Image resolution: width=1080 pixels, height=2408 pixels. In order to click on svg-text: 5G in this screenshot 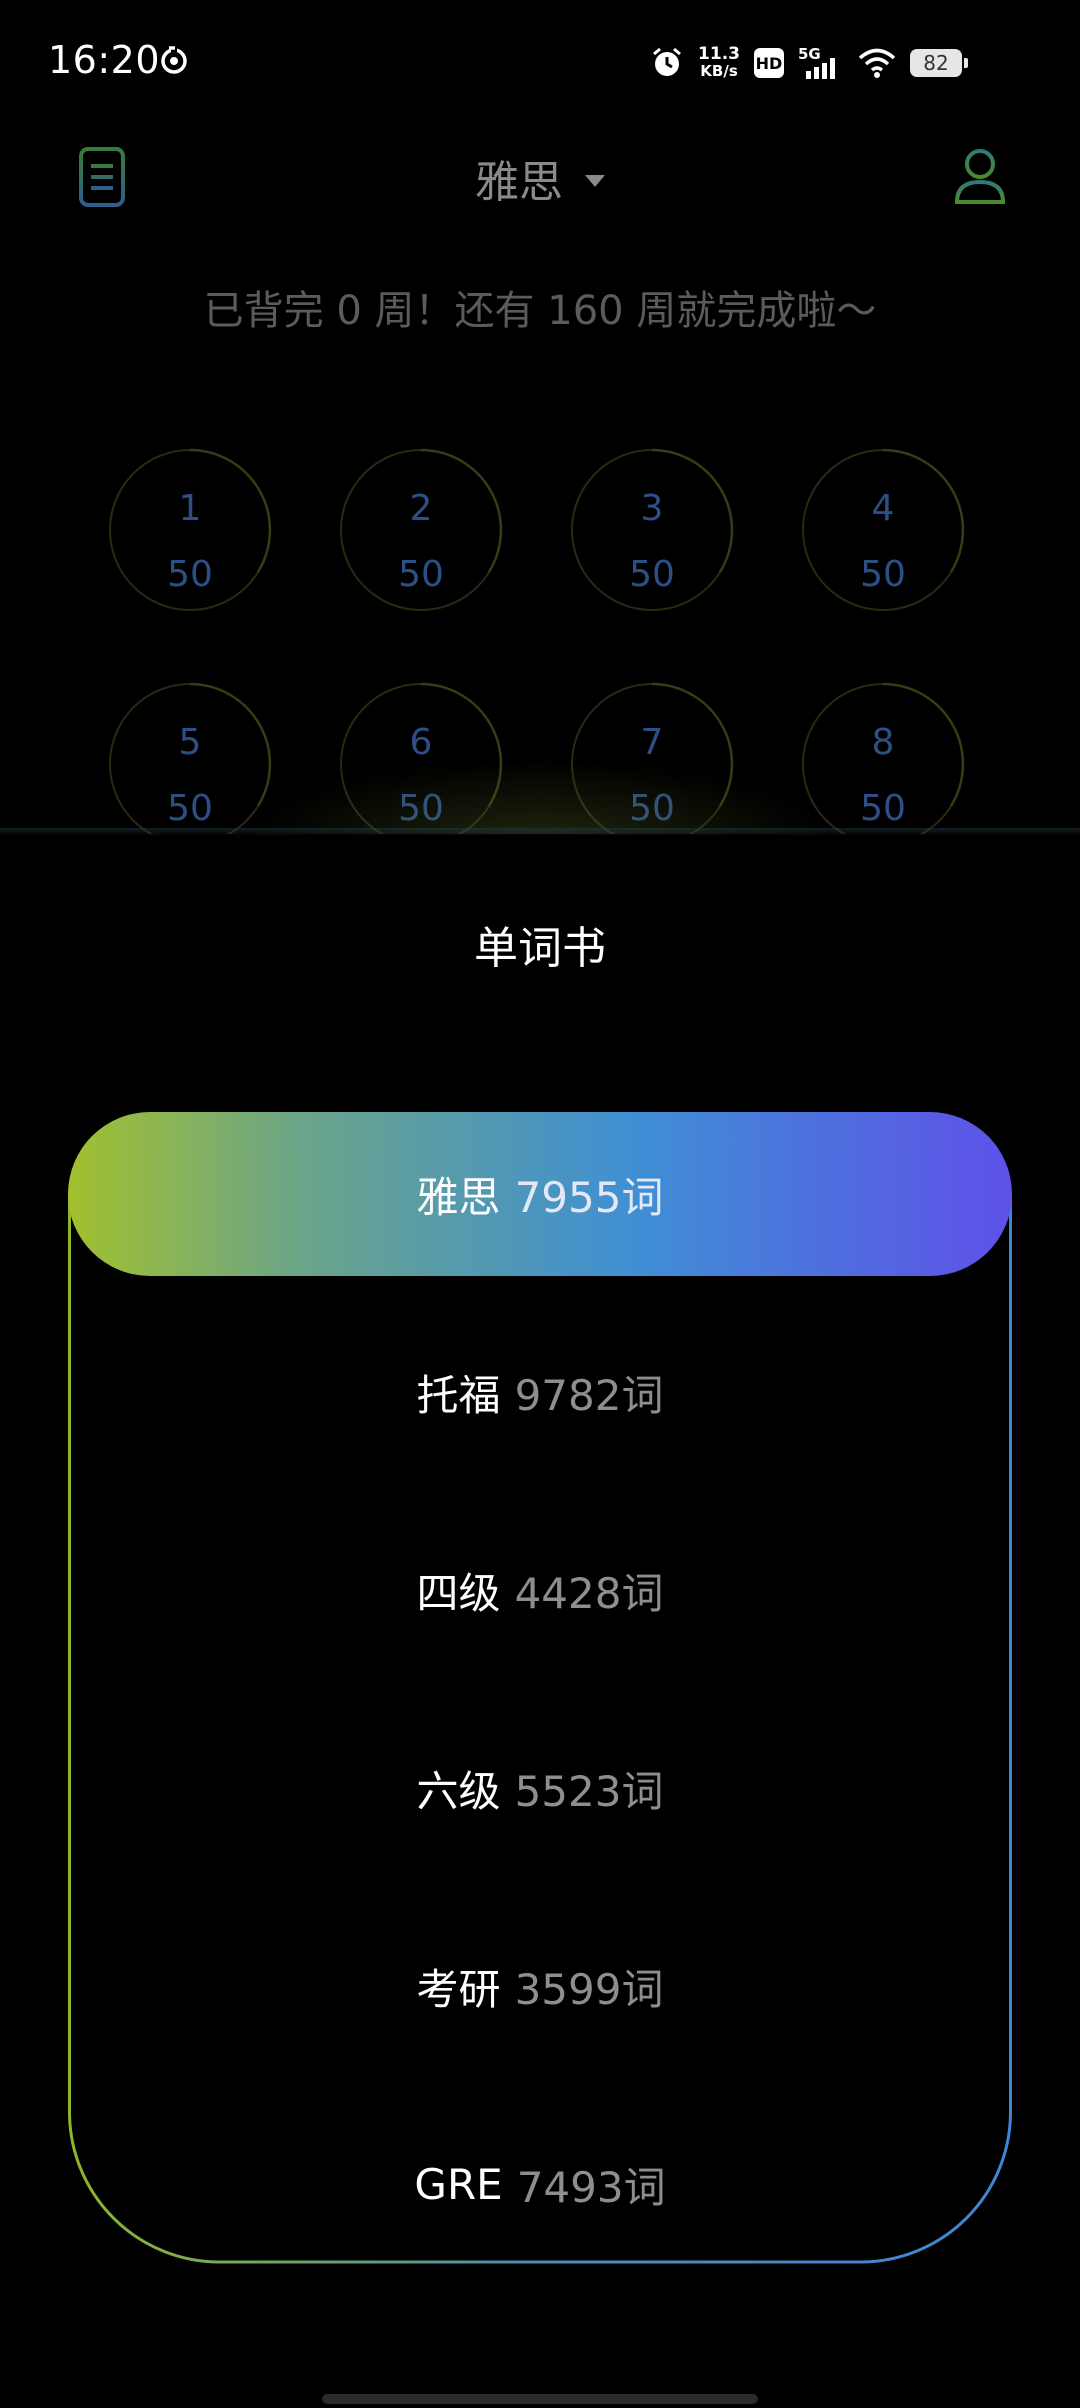, I will do `click(809, 54)`.